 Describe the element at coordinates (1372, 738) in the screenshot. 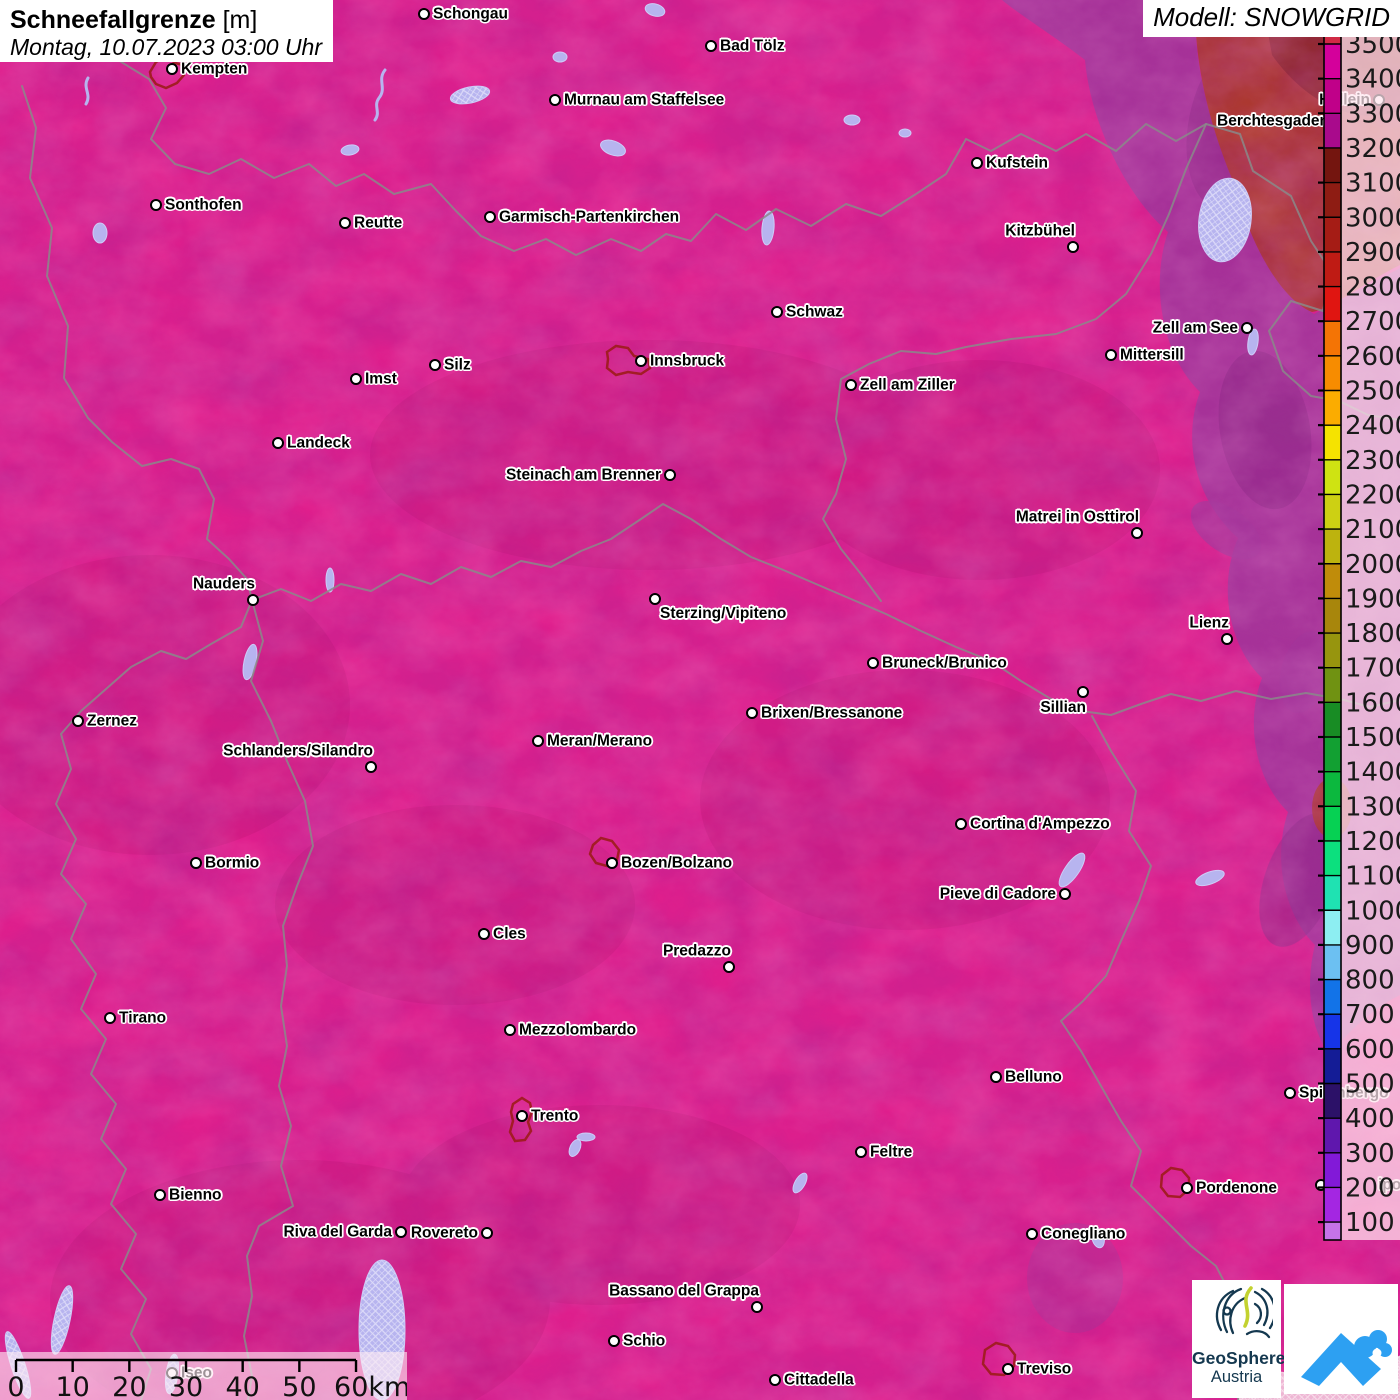

I see `colorbar-value: 1500` at that location.